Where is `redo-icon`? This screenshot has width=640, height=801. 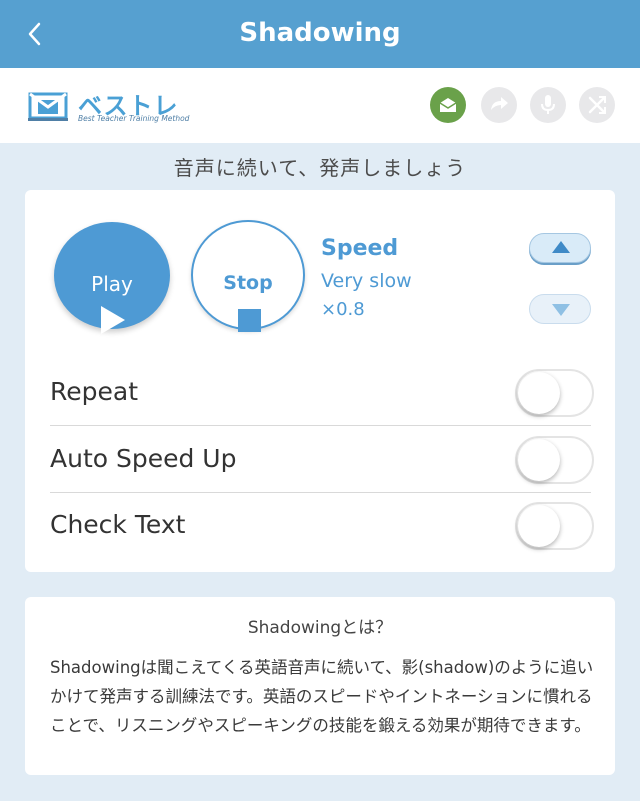
redo-icon is located at coordinates (499, 105).